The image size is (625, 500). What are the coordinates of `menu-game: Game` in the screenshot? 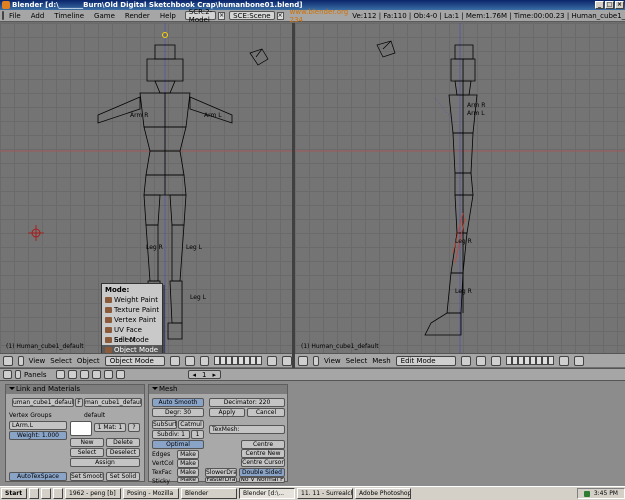 It's located at (104, 16).